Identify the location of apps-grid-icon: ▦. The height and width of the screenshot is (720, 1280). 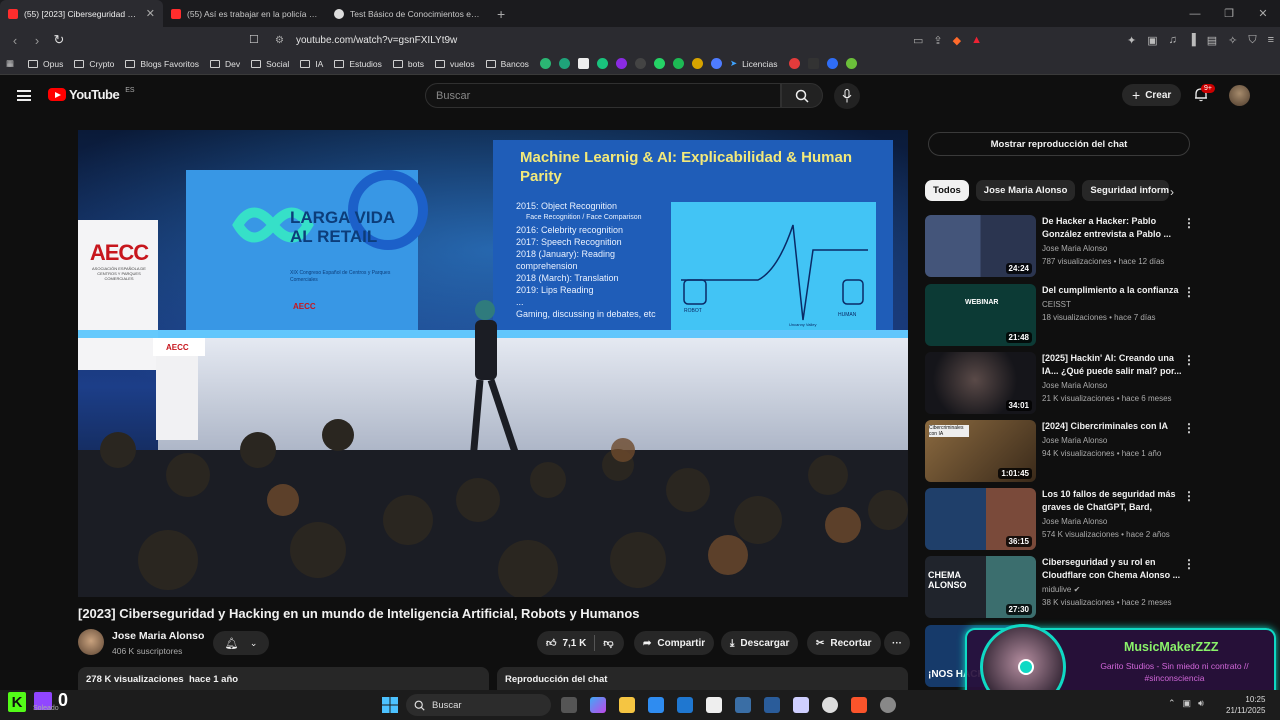
(10, 63).